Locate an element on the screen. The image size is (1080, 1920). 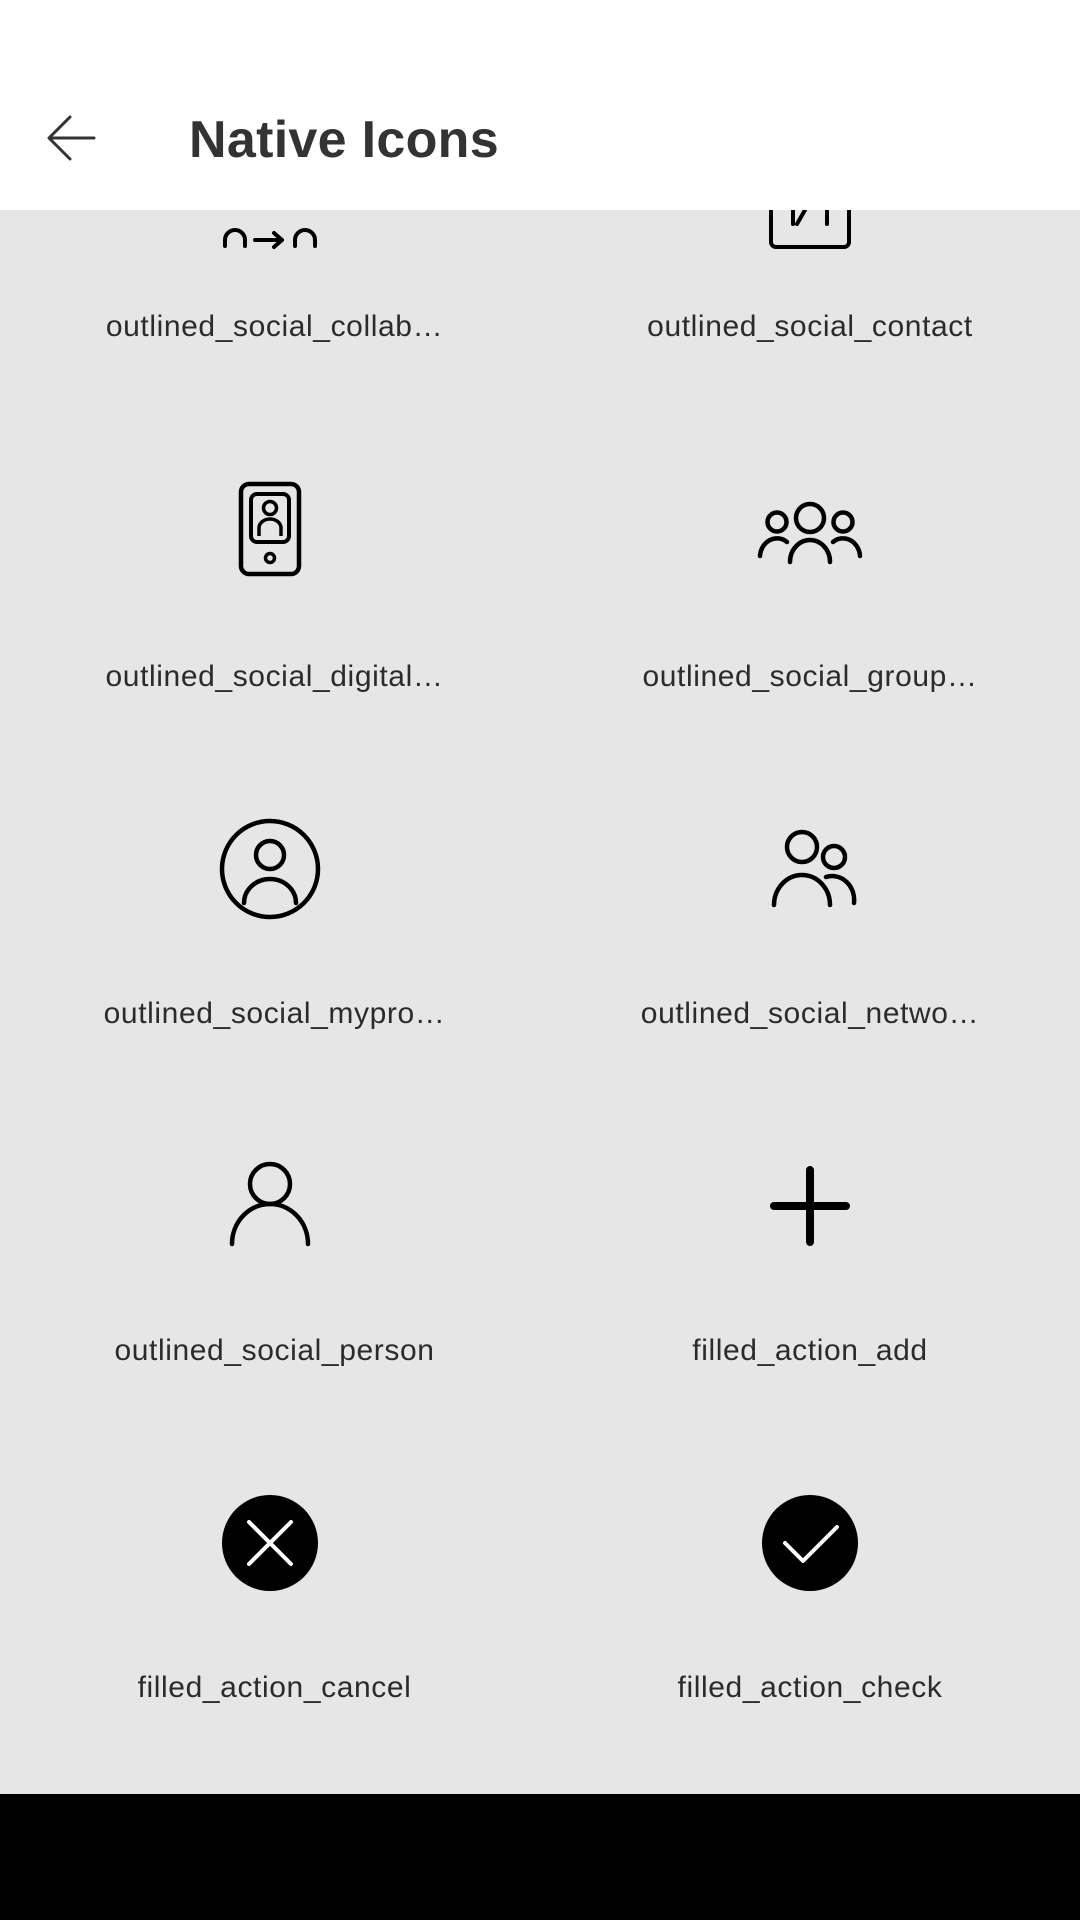
add-icon is located at coordinates (810, 1206).